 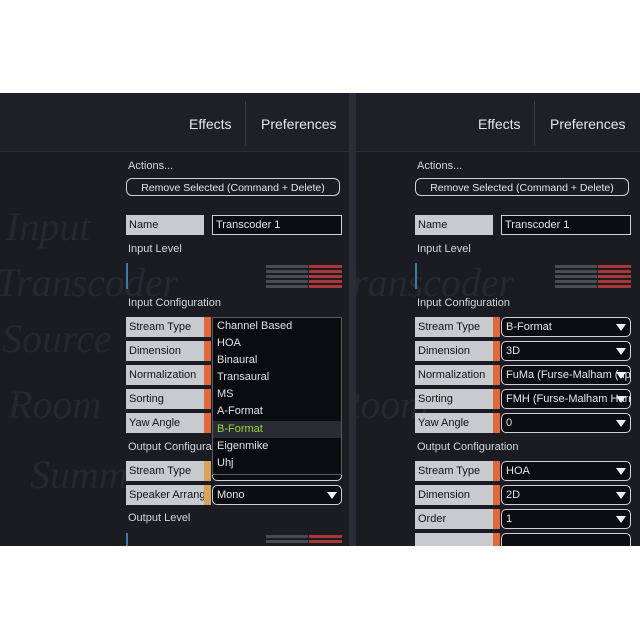 I want to click on stream-type-value: B-Format, so click(x=529, y=327).